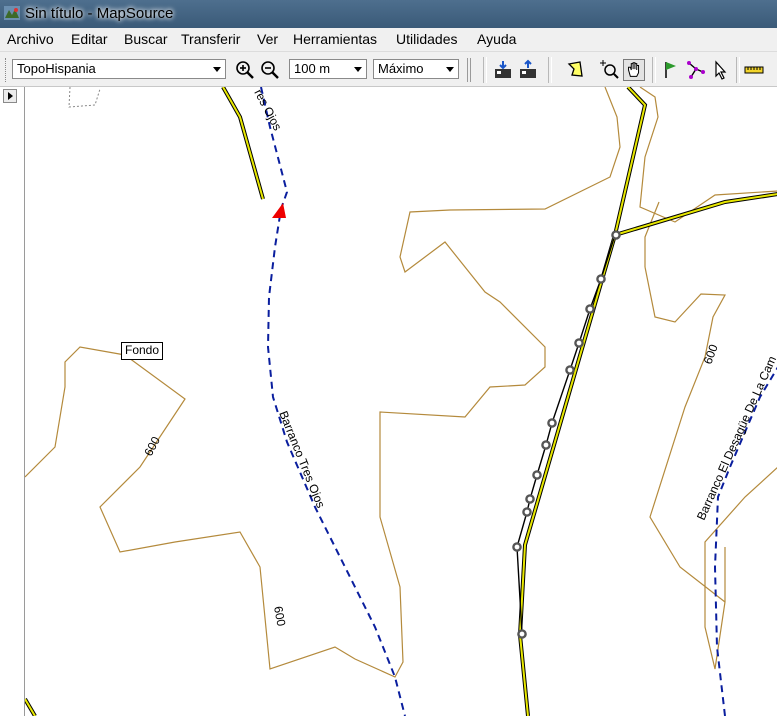  What do you see at coordinates (210, 39) in the screenshot?
I see `menu-transferir: Transferir` at bounding box center [210, 39].